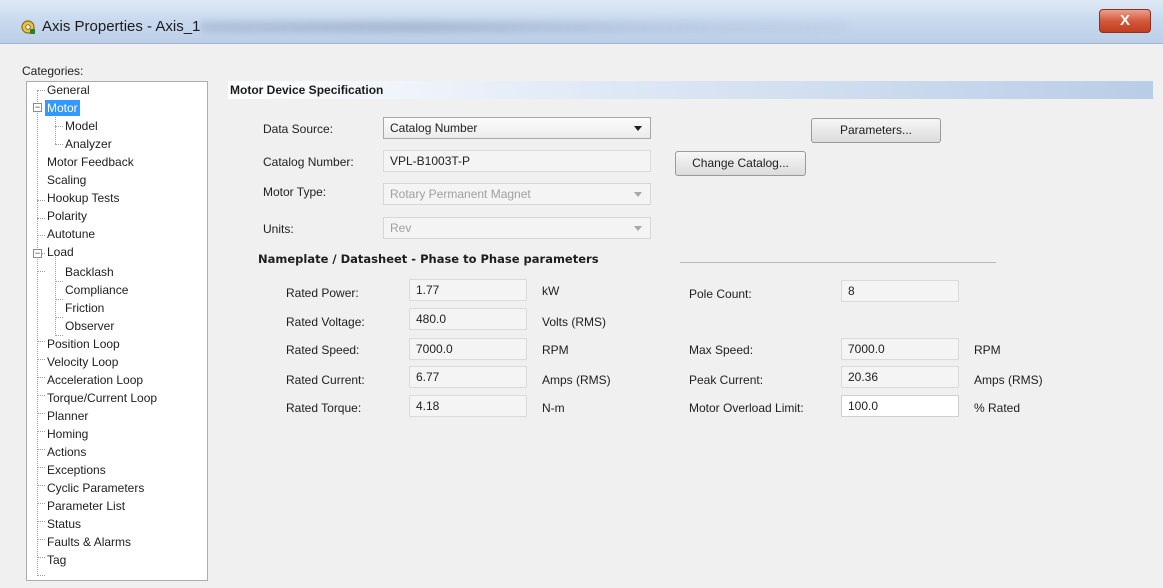  I want to click on tree-item-planner: Planner, so click(67, 416).